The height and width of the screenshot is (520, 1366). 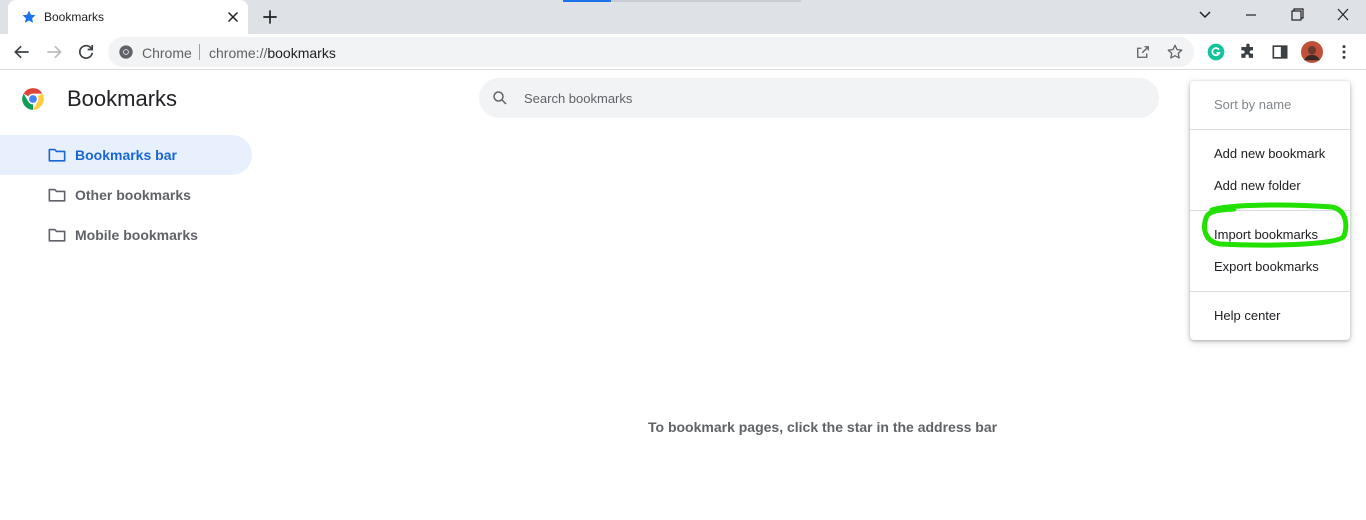 I want to click on sidebar-item-label: Bookmarks bar, so click(x=126, y=155).